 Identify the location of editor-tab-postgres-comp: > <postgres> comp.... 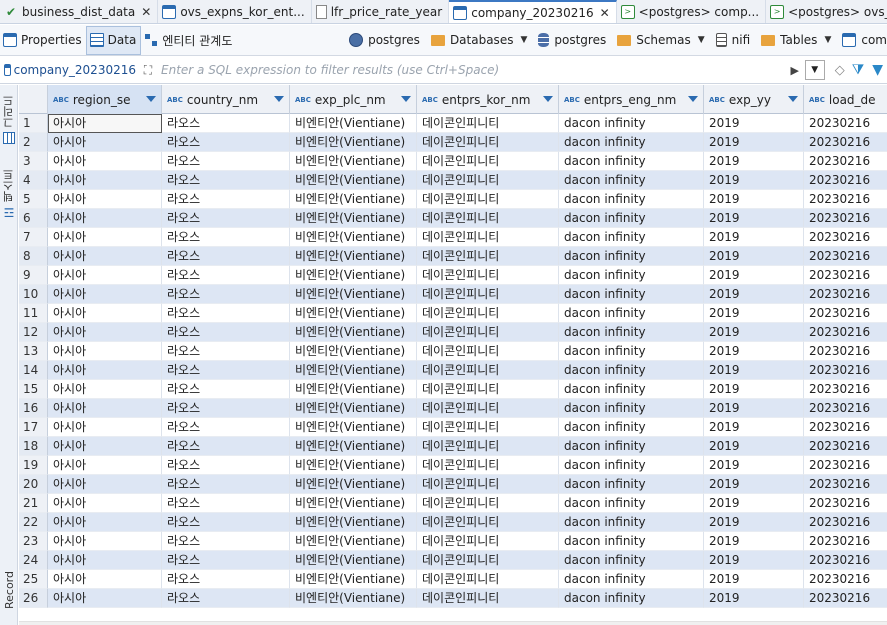
(692, 11).